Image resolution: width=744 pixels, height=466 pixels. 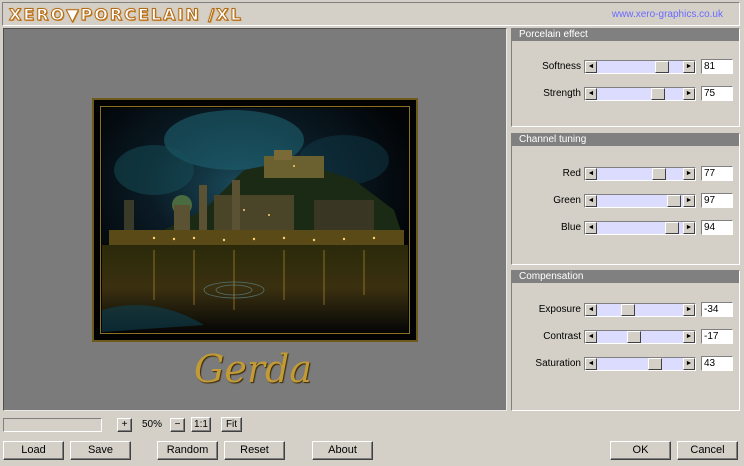 What do you see at coordinates (177, 425) in the screenshot?
I see `zoom-out-button: −` at bounding box center [177, 425].